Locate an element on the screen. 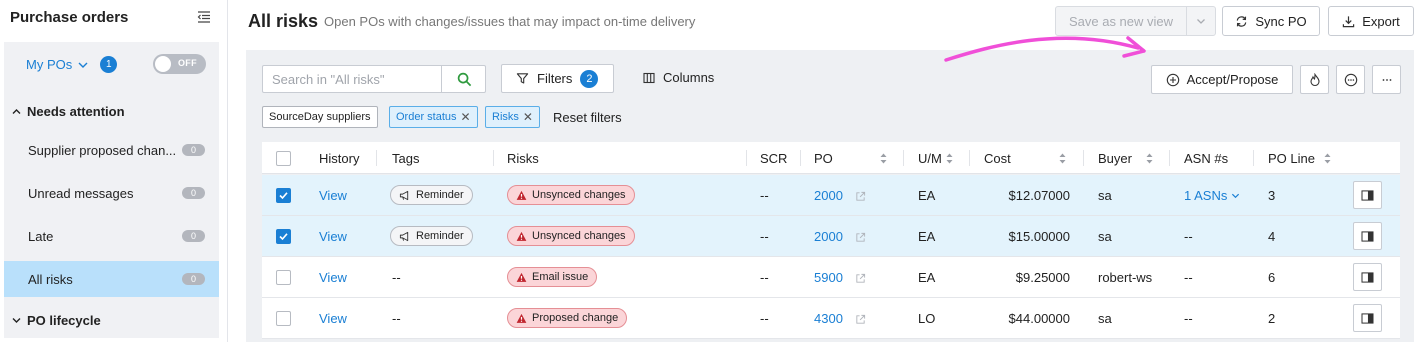 Image resolution: width=1424 pixels, height=342 pixels. col-header-risks: Risks is located at coordinates (523, 158).